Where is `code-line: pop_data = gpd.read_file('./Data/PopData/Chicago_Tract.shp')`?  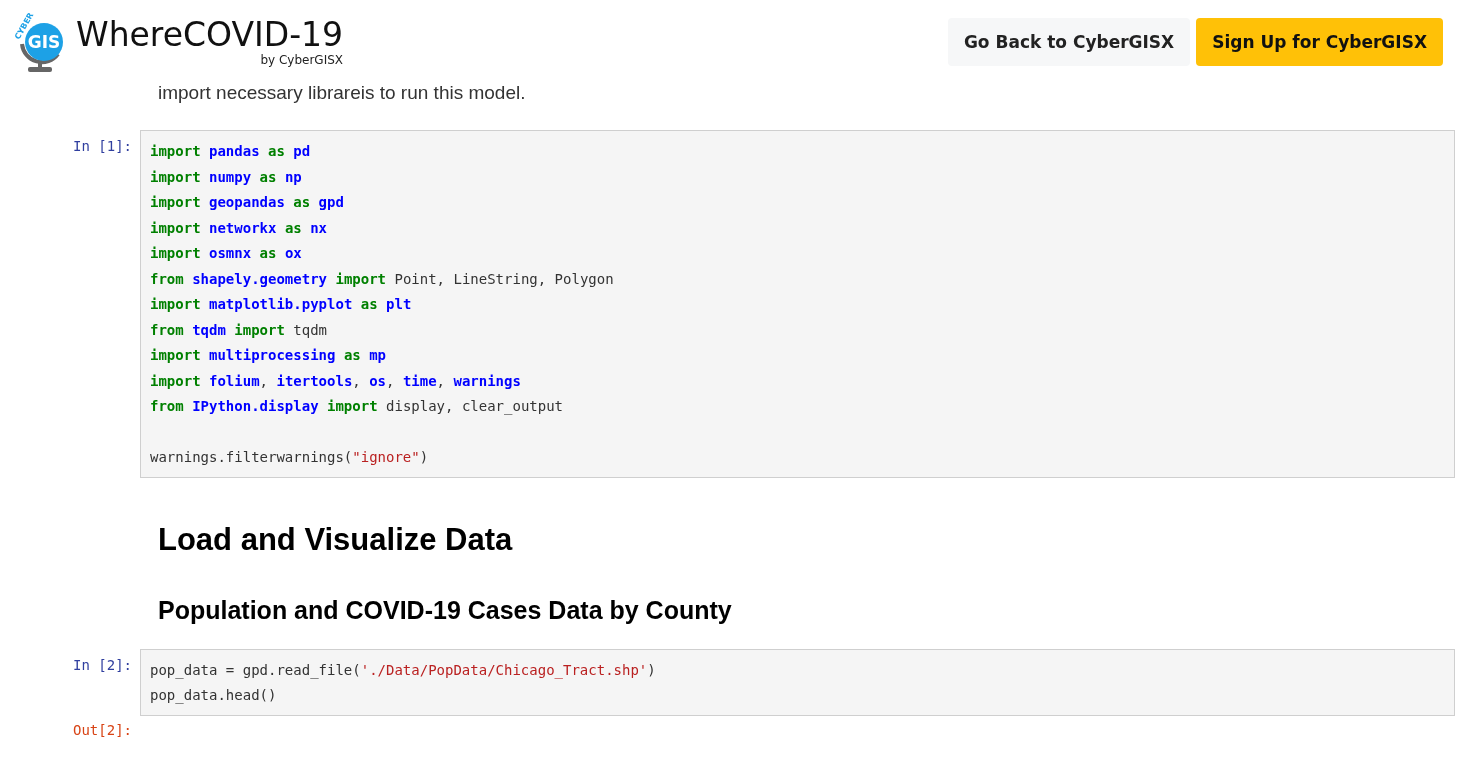
code-line: pop_data = gpd.read_file('./Data/PopData/Chicago_Tract.shp') is located at coordinates (403, 670).